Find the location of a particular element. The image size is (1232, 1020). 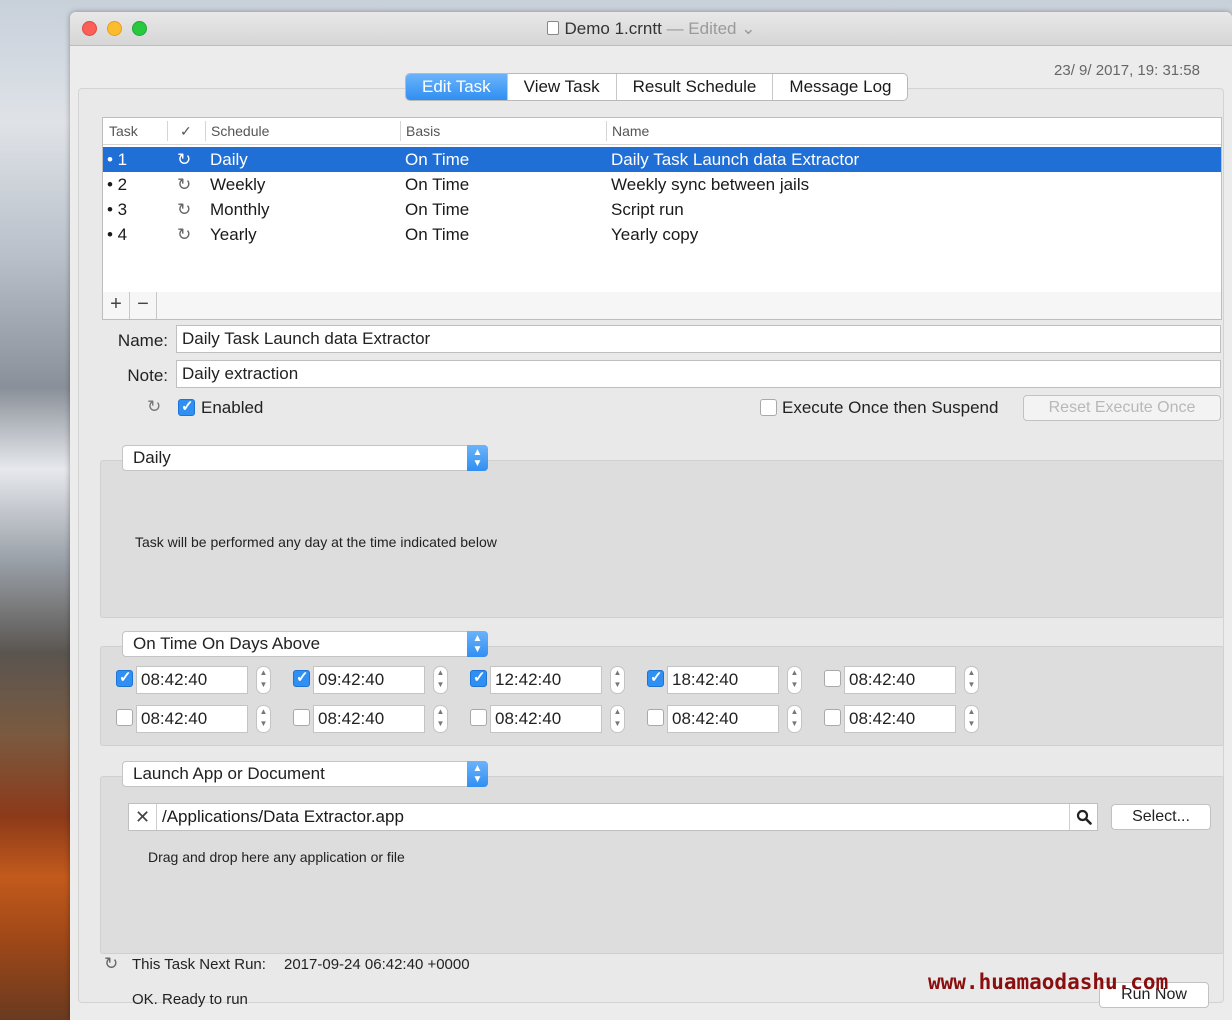

column-header-name: Name is located at coordinates (630, 131).